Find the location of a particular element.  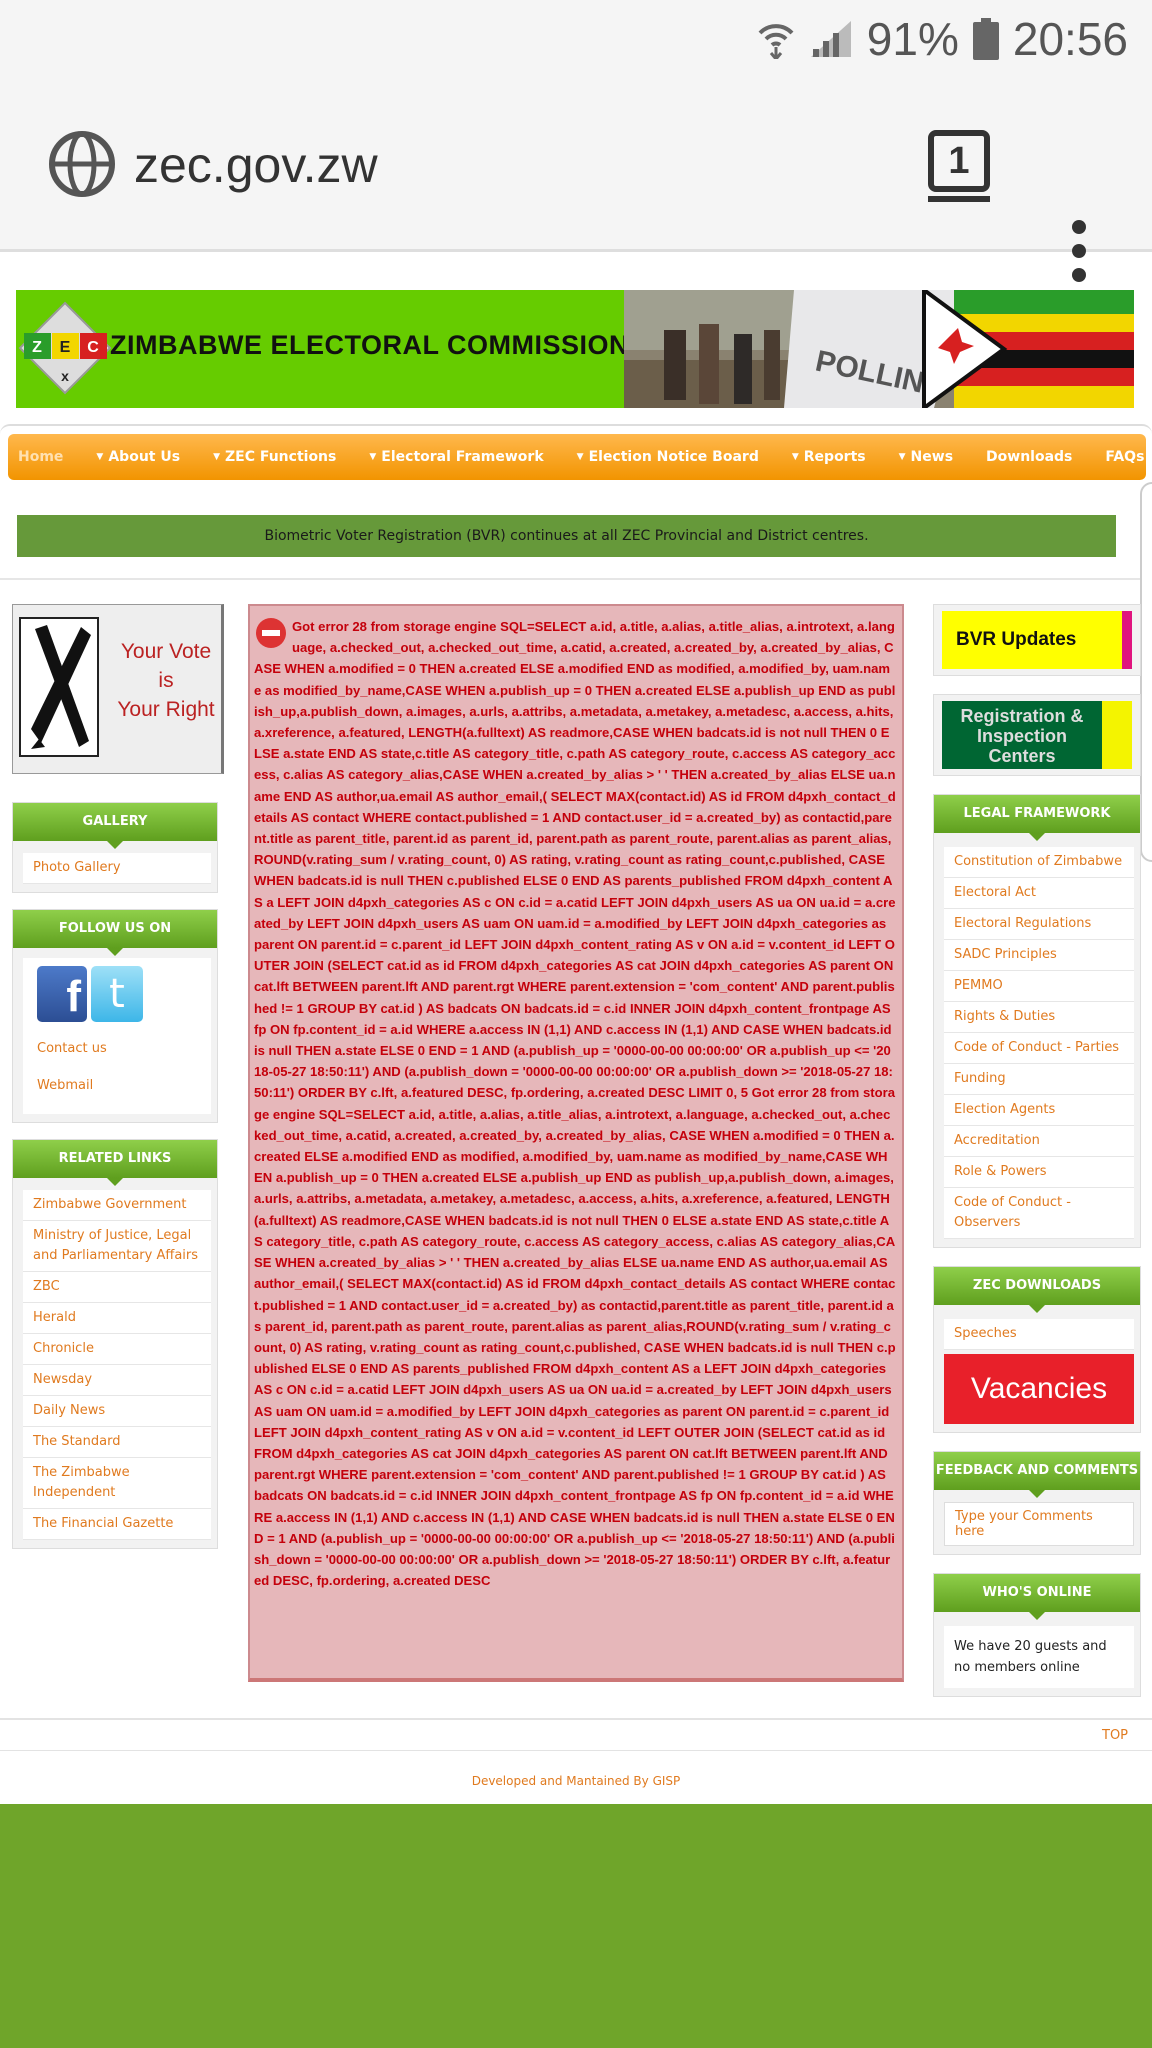

legal-framework-link: Electoral Act is located at coordinates (1039, 893).